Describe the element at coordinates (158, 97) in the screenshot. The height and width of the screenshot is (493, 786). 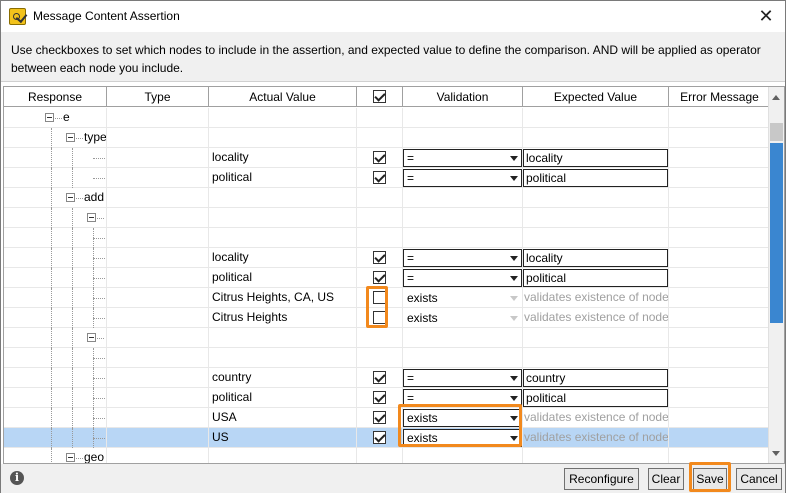
I see `col-header-type: Type` at that location.